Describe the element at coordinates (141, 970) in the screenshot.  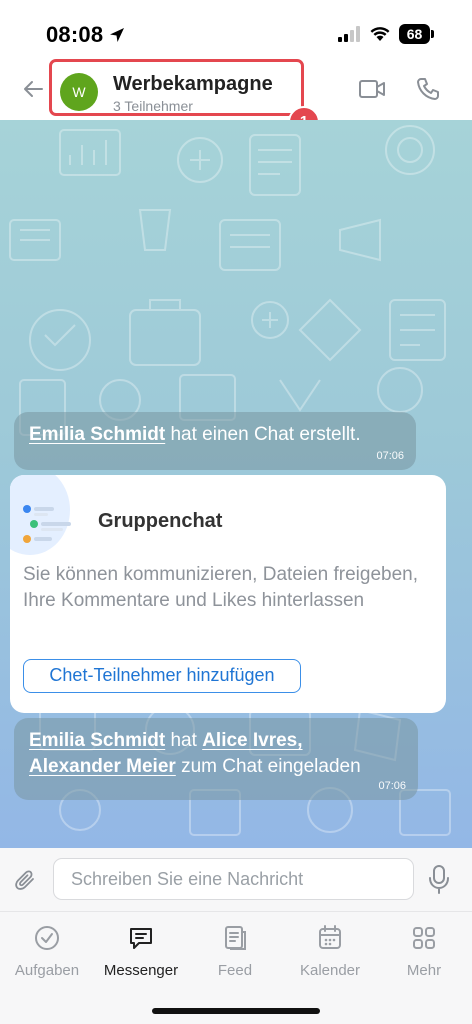
I see `nav-label: Messenger` at that location.